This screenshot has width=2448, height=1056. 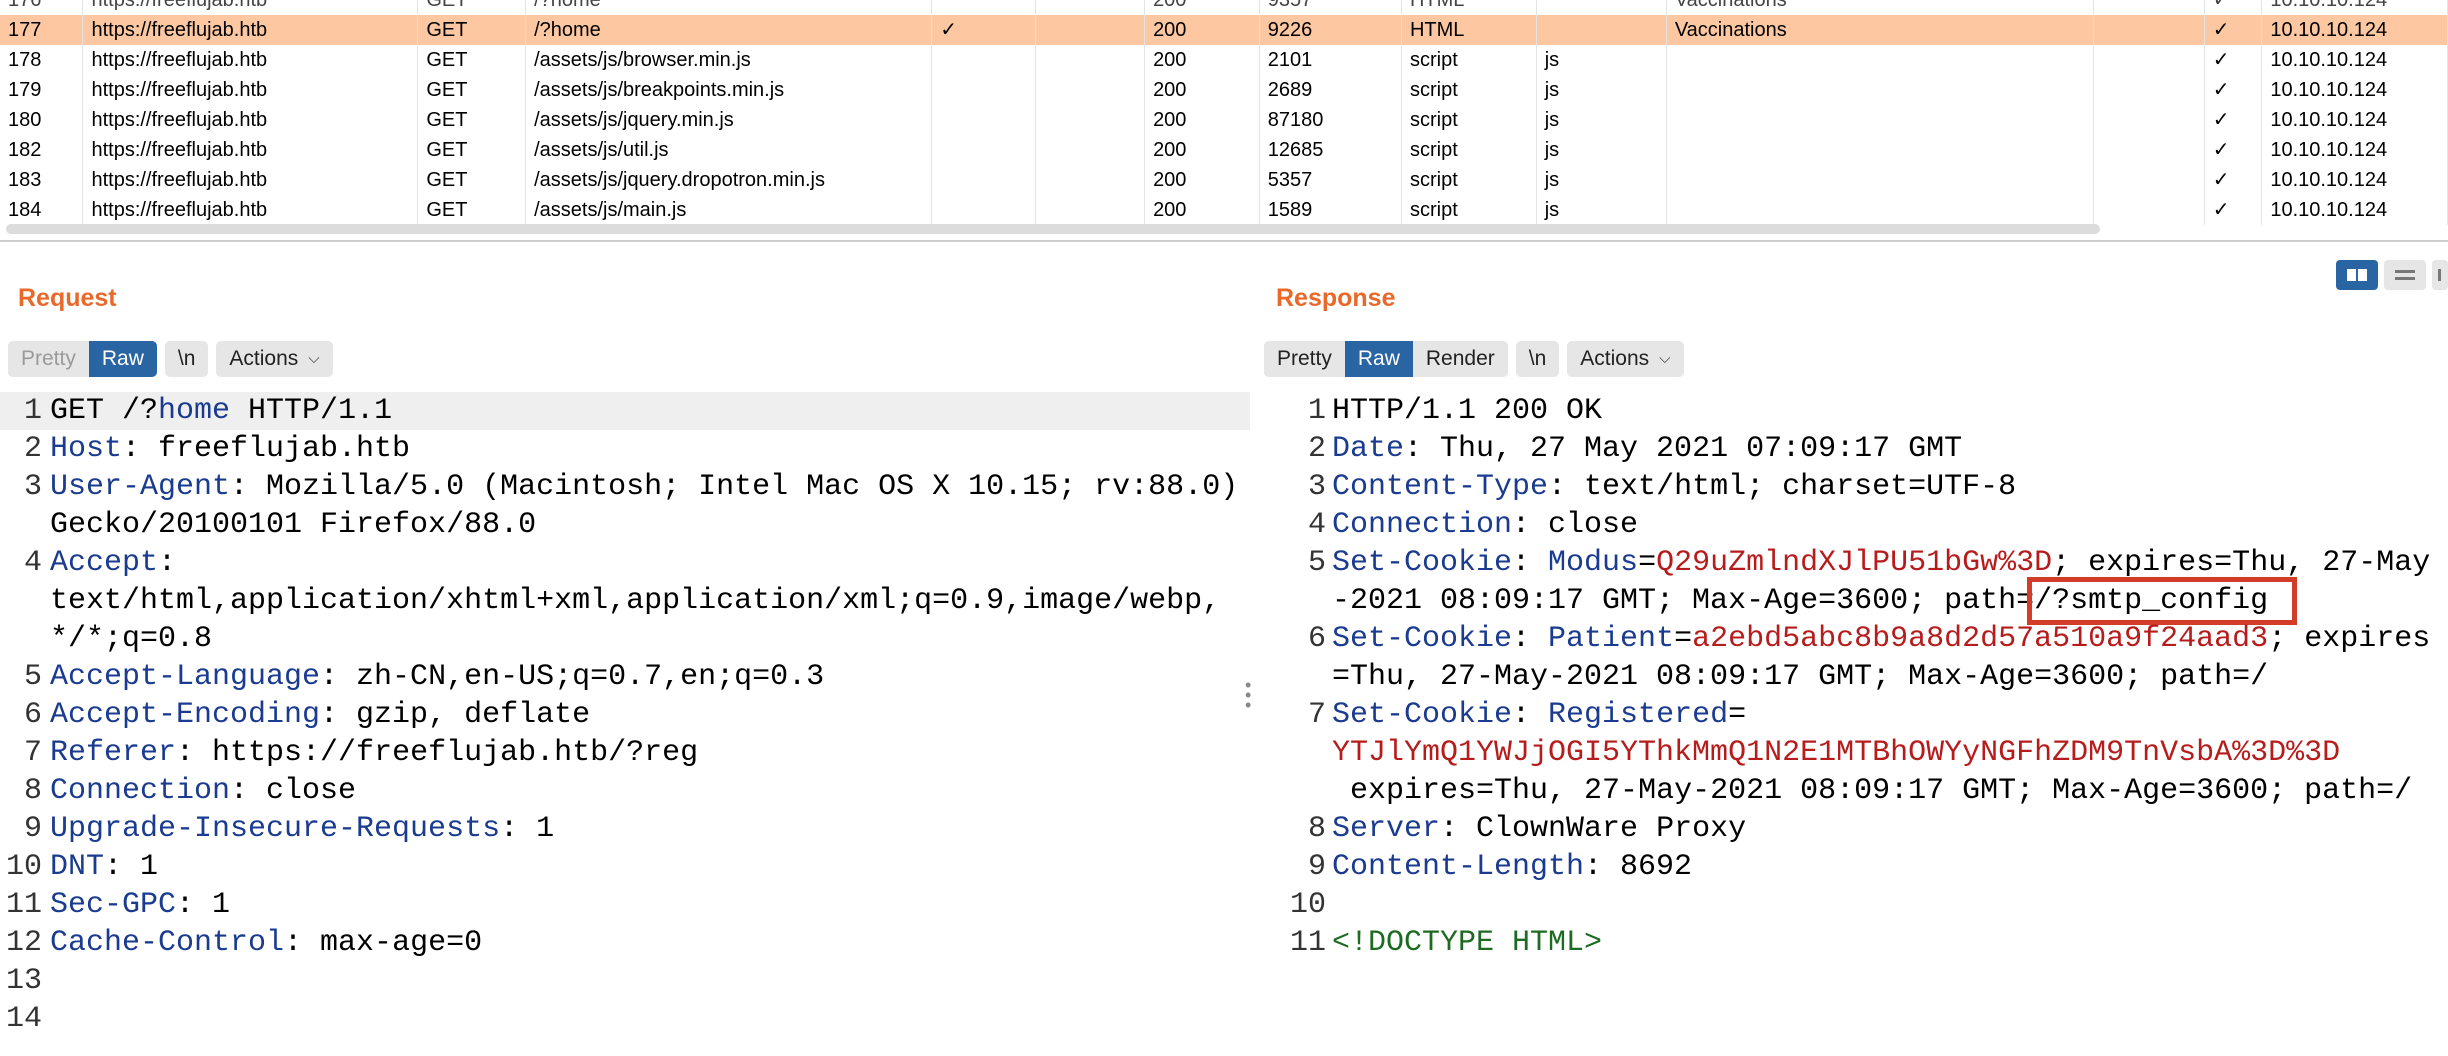 What do you see at coordinates (1890, 867) in the screenshot?
I see `code-text: Content-Length: 8692` at bounding box center [1890, 867].